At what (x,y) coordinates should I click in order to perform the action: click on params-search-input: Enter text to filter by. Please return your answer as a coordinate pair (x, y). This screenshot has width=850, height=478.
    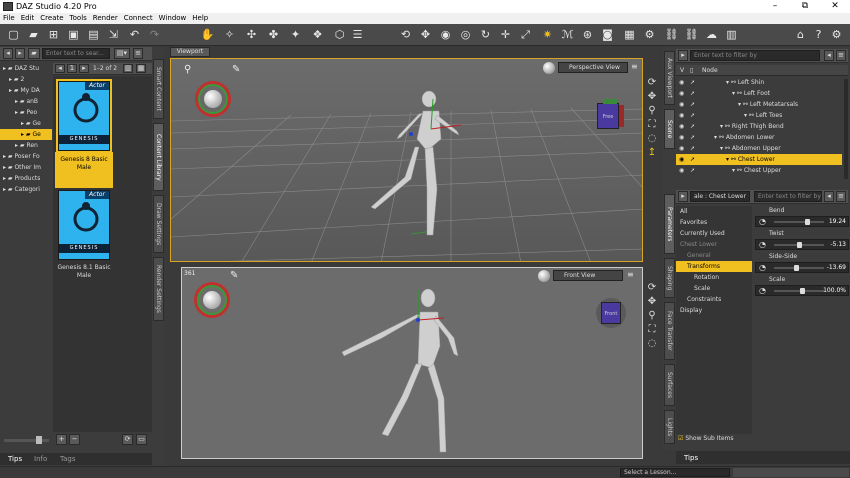
    Looking at the image, I should click on (788, 196).